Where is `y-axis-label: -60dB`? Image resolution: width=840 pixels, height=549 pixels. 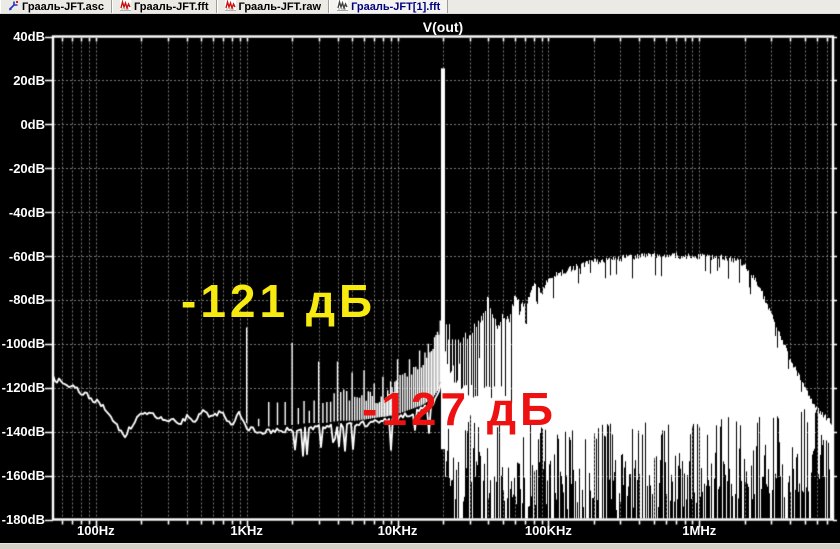 y-axis-label: -60dB is located at coordinates (26, 256).